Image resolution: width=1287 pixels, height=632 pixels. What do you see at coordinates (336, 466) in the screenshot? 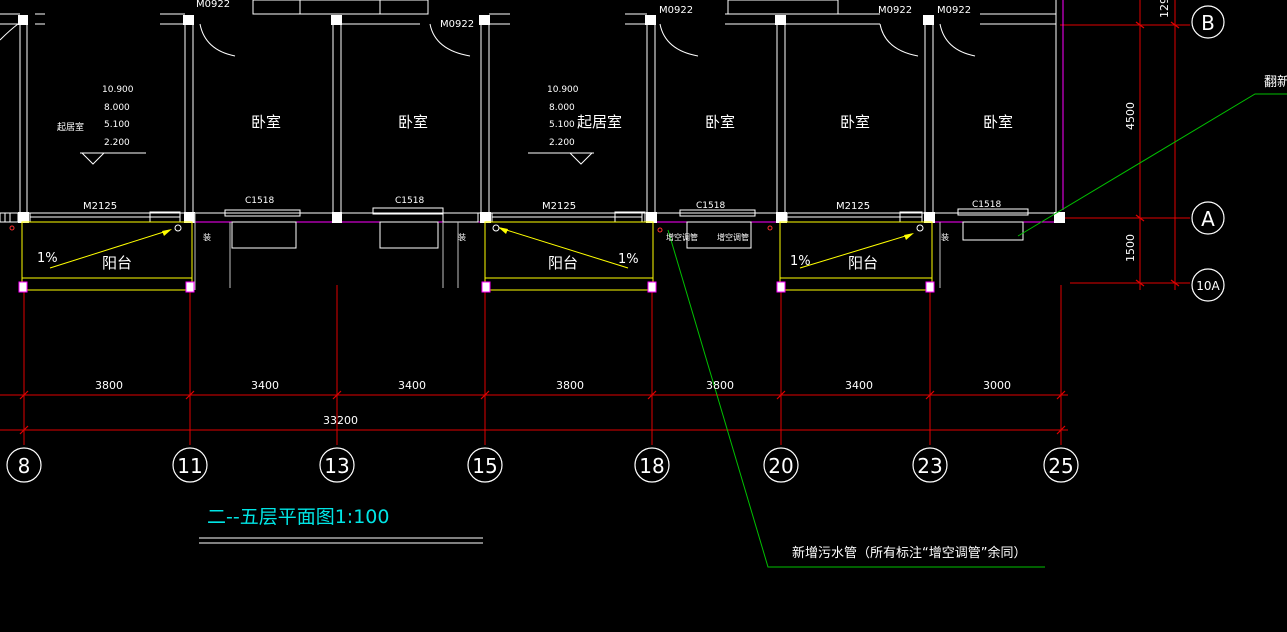
I see `axis-label: 13` at bounding box center [336, 466].